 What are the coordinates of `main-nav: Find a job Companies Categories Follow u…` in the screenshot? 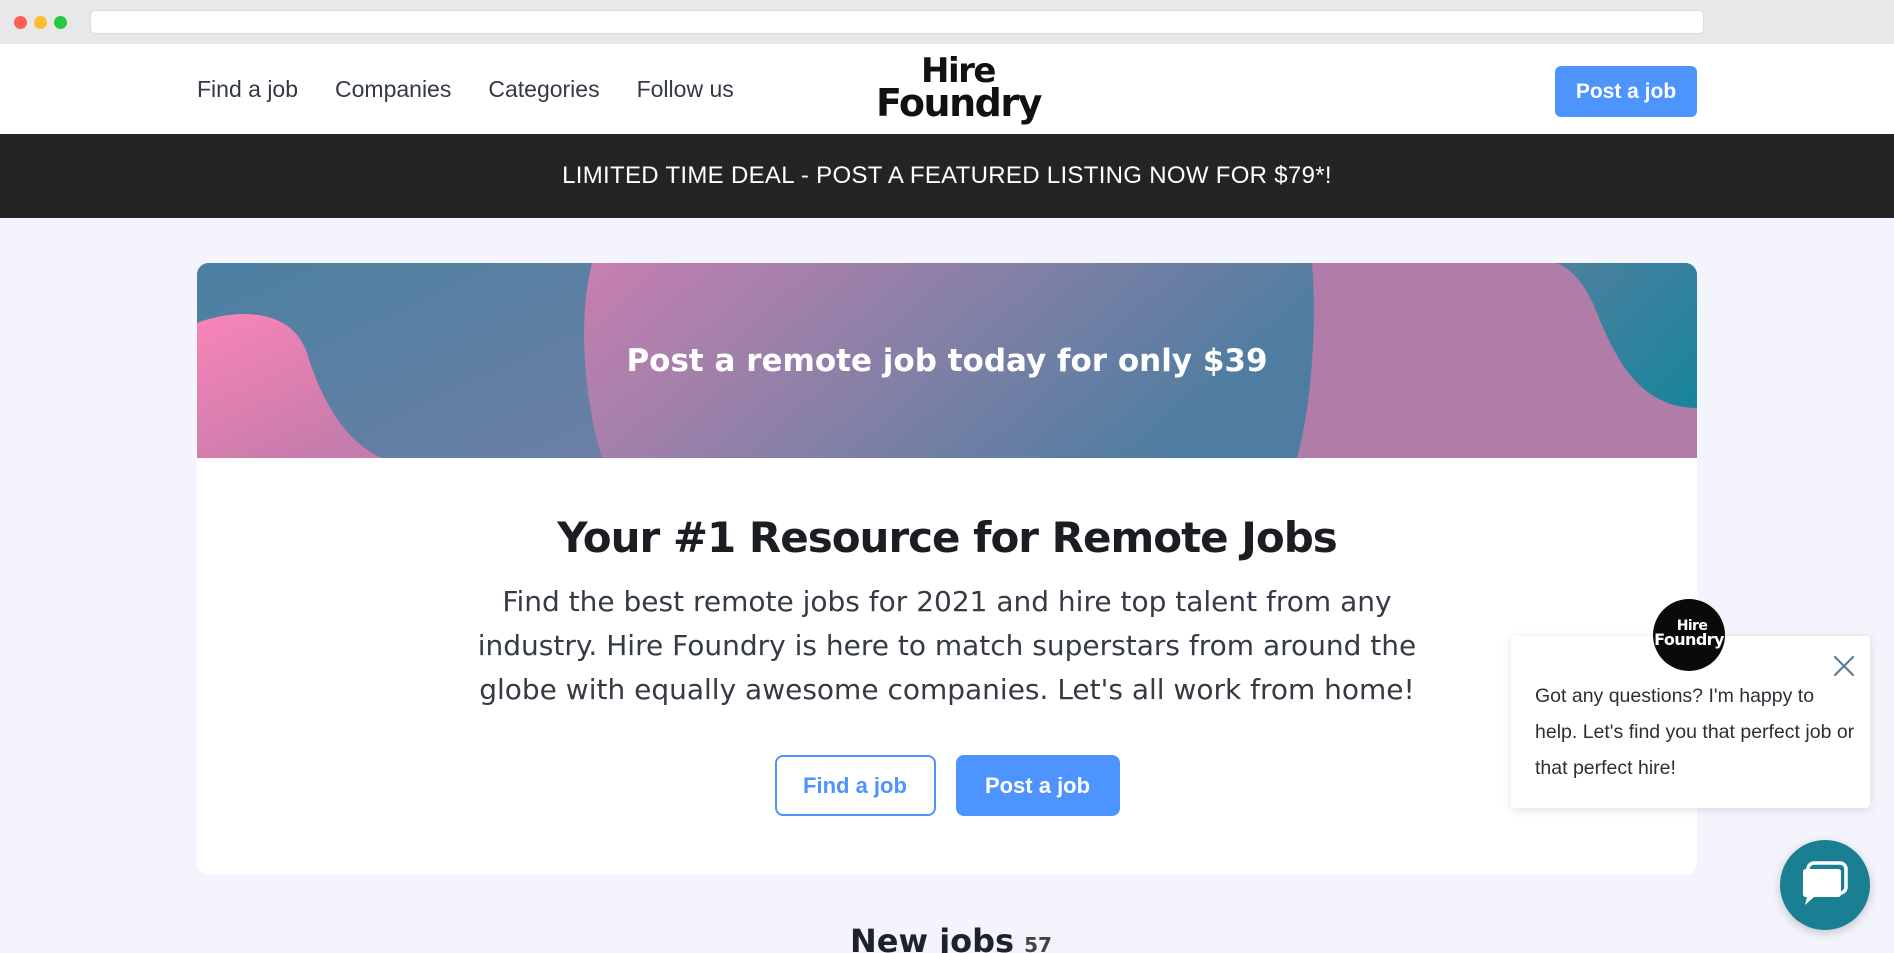 It's located at (465, 89).